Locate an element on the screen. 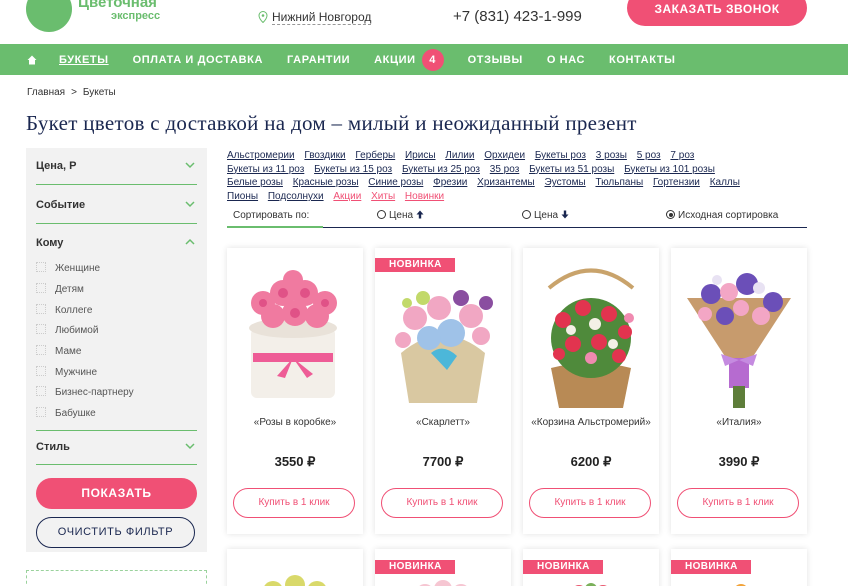 The height and width of the screenshot is (586, 848). filter-option: Детям is located at coordinates (60, 289).